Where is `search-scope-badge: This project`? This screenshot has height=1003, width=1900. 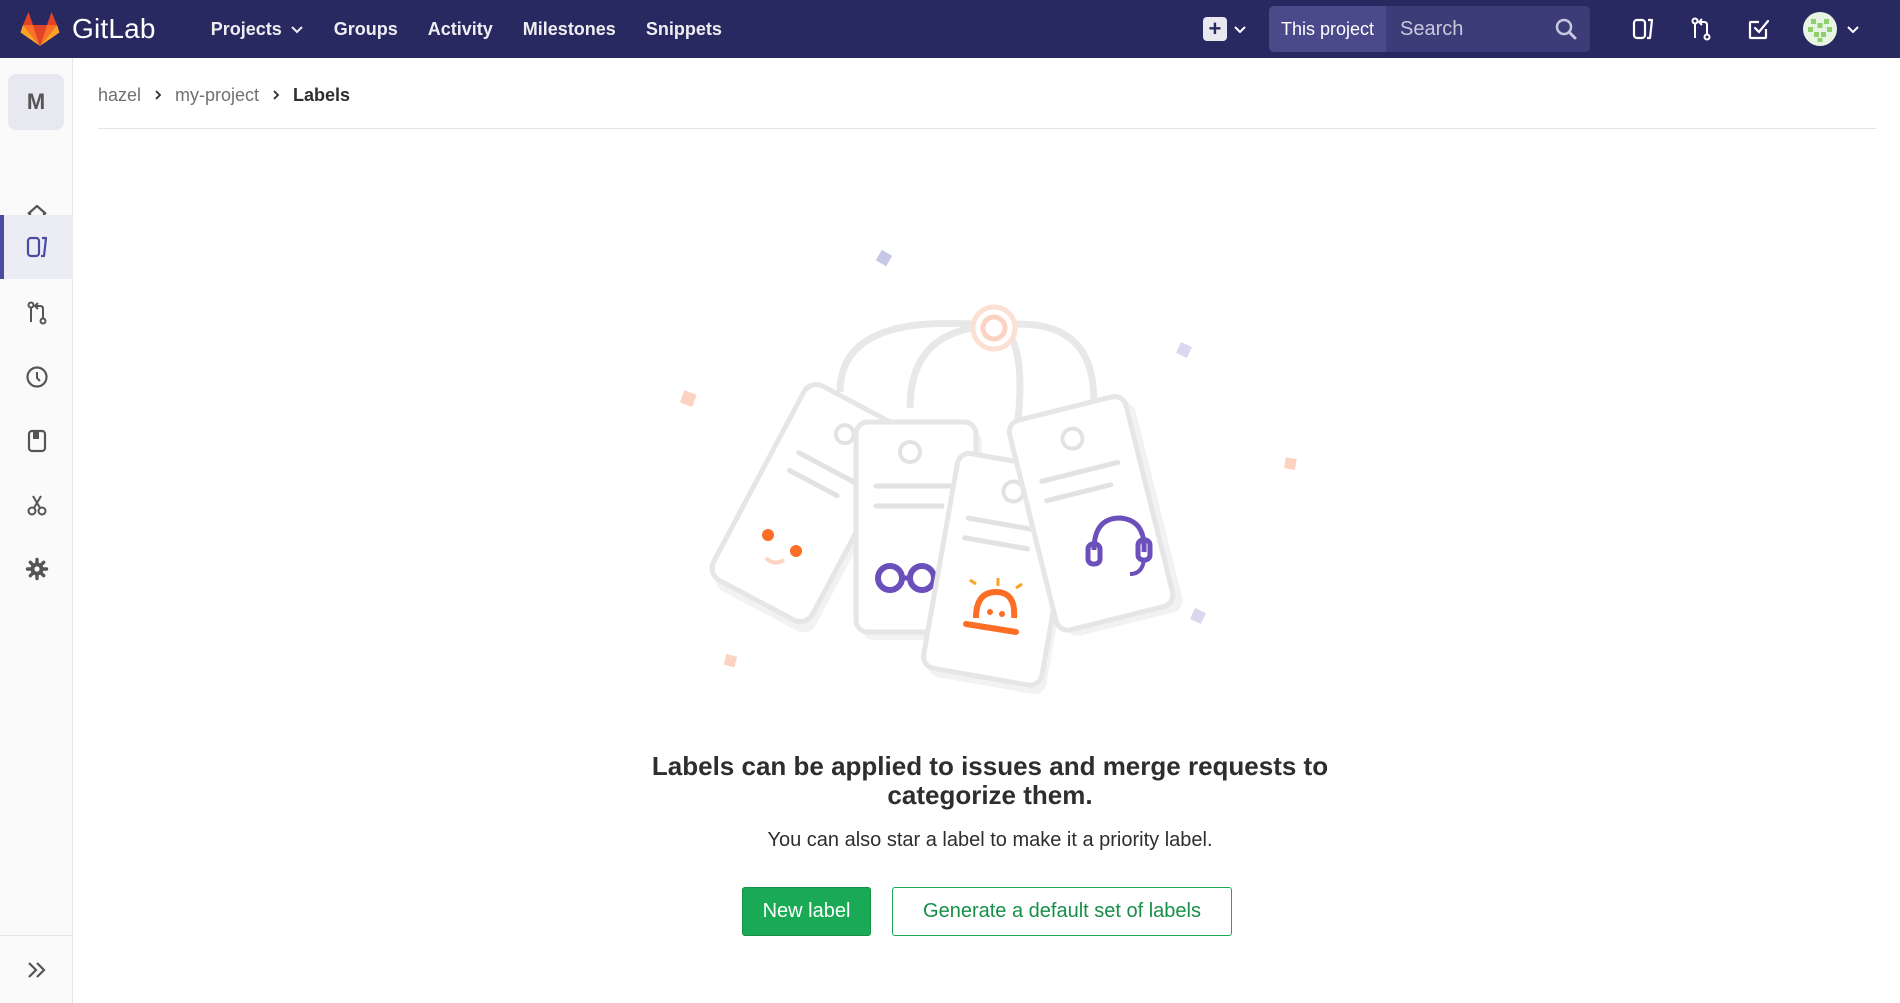
search-scope-badge: This project is located at coordinates (1327, 29).